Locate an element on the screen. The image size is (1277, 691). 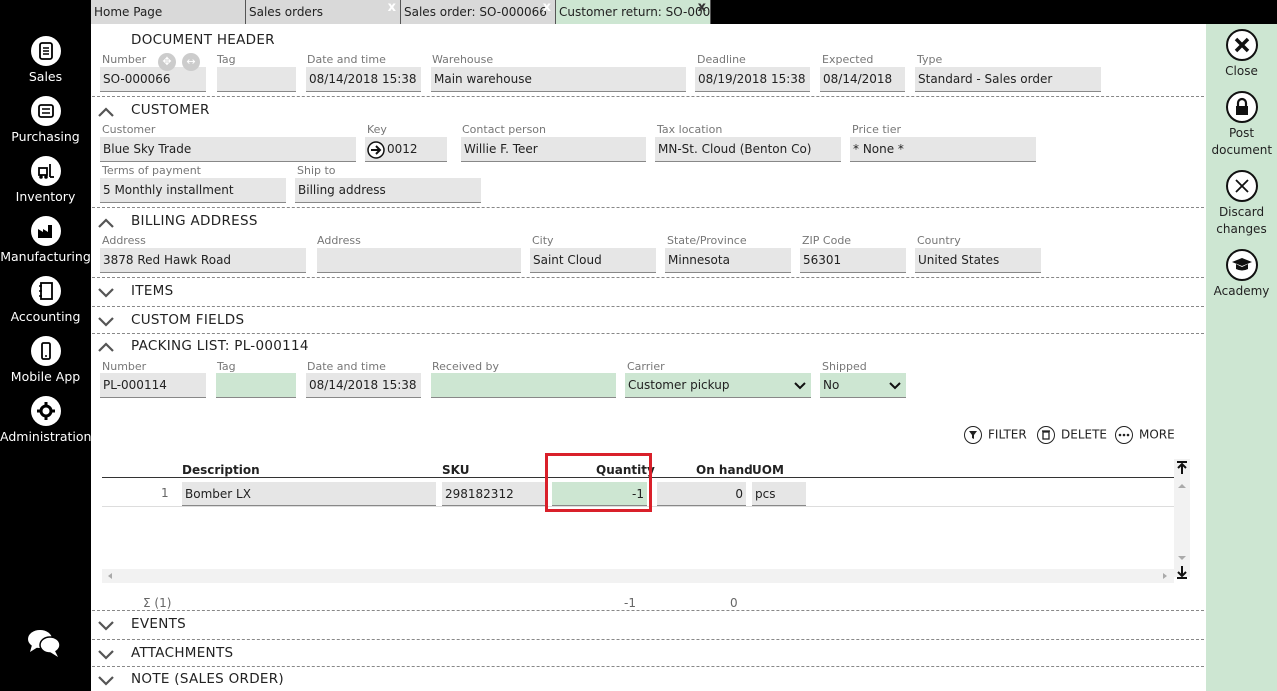
vertical-scrollbar is located at coordinates (1182, 519).